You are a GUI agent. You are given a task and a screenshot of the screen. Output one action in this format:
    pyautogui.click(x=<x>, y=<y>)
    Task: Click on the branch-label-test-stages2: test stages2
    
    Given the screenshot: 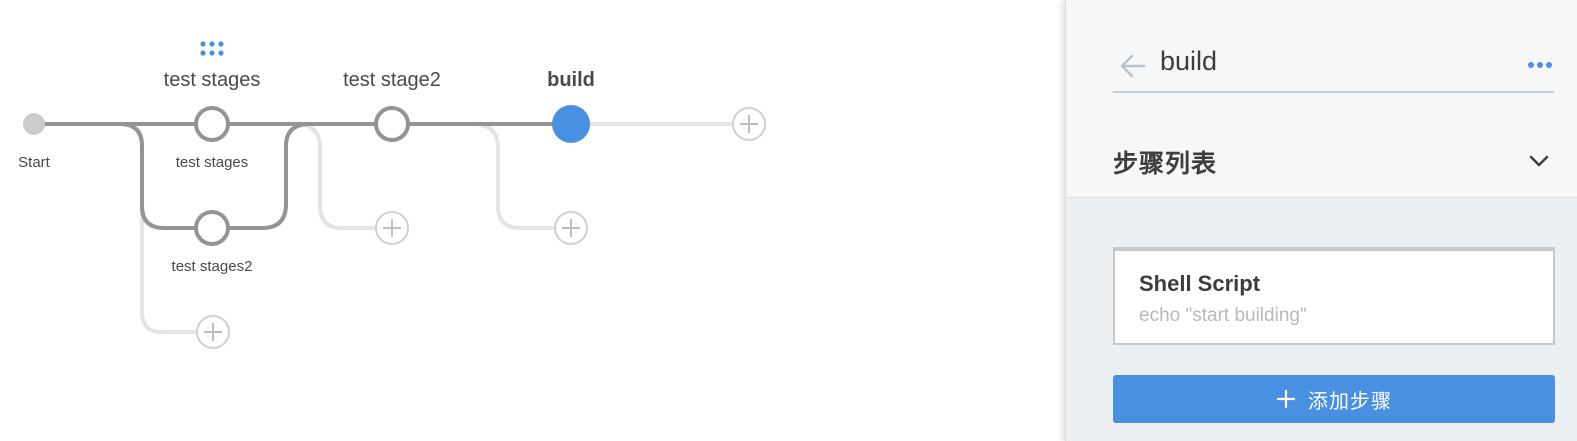 What is the action you would take?
    pyautogui.click(x=212, y=266)
    